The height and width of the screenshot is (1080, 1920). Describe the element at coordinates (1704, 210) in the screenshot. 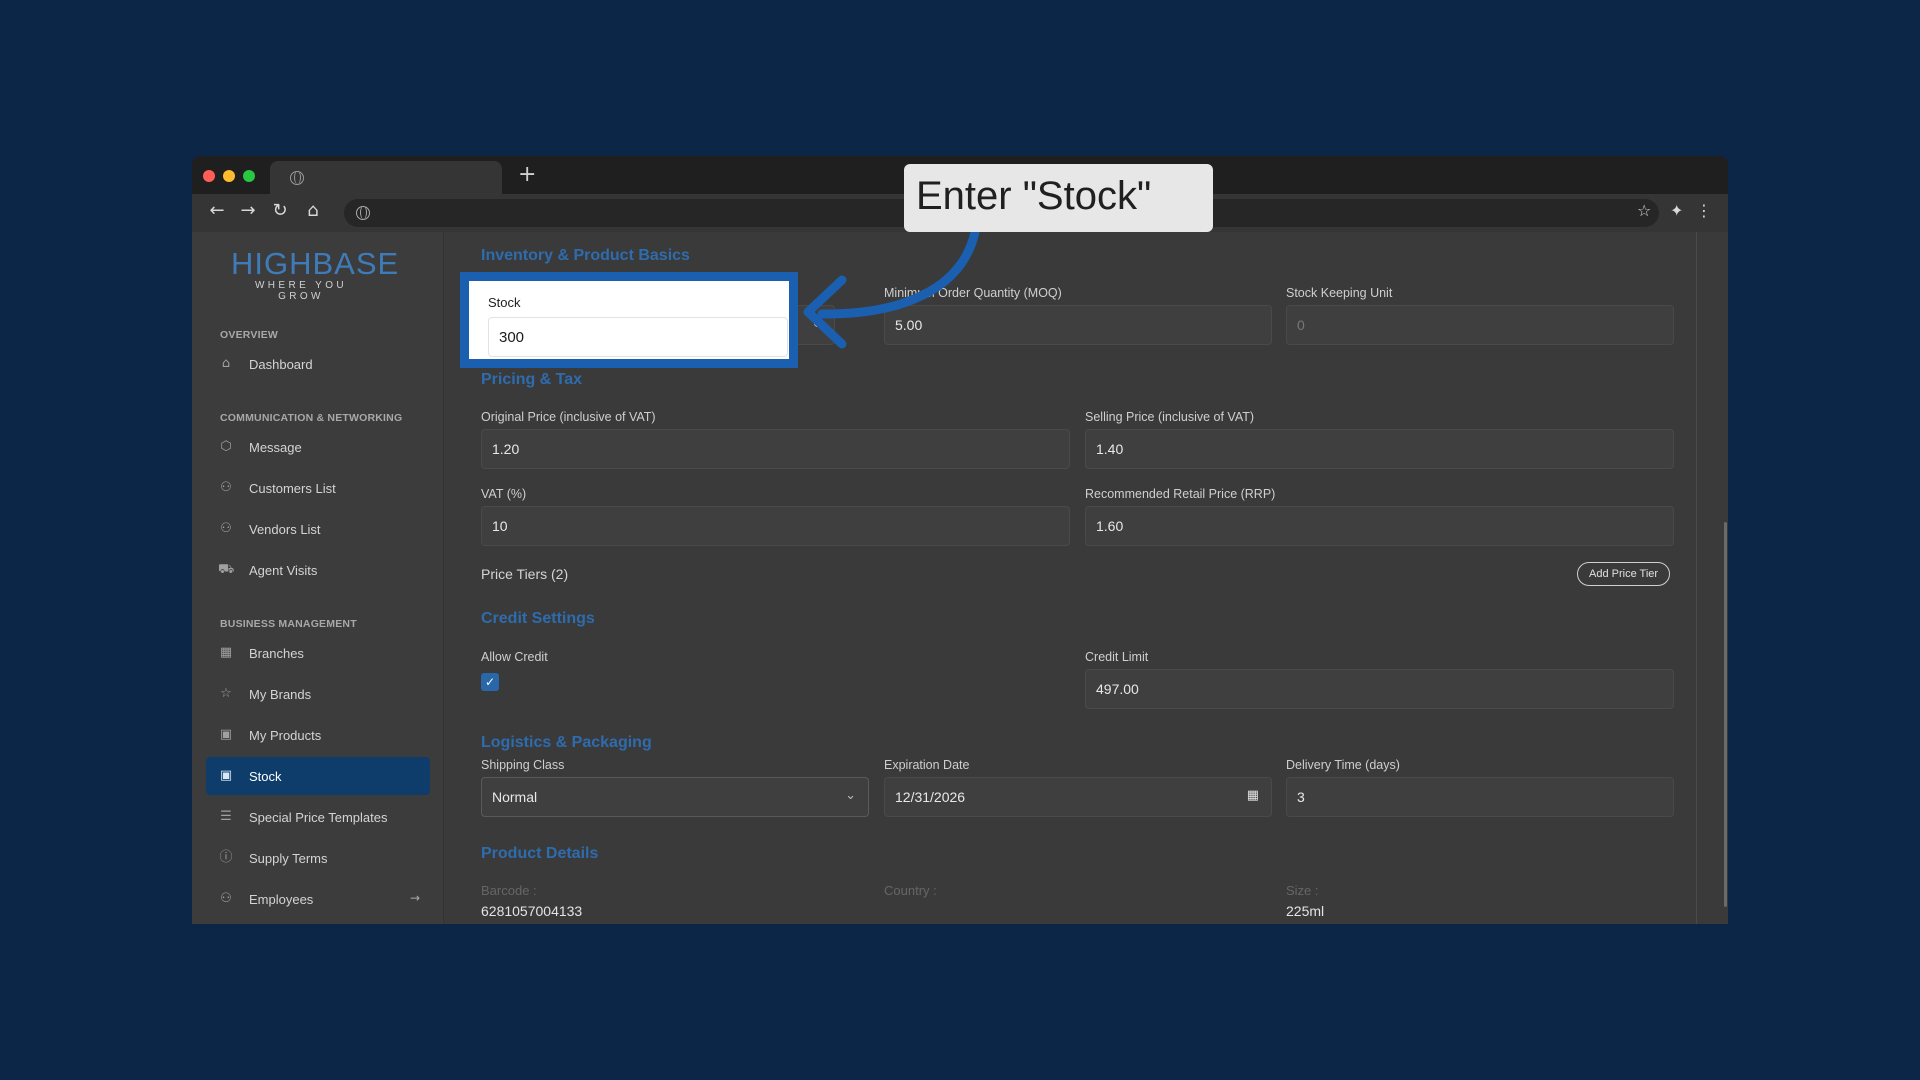

I see `menu-icon: ⋮` at that location.